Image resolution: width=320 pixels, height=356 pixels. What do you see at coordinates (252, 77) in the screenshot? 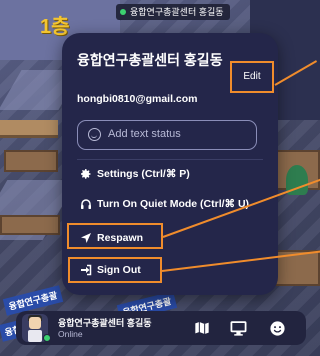
I see `edit-profile-button: Edit` at bounding box center [252, 77].